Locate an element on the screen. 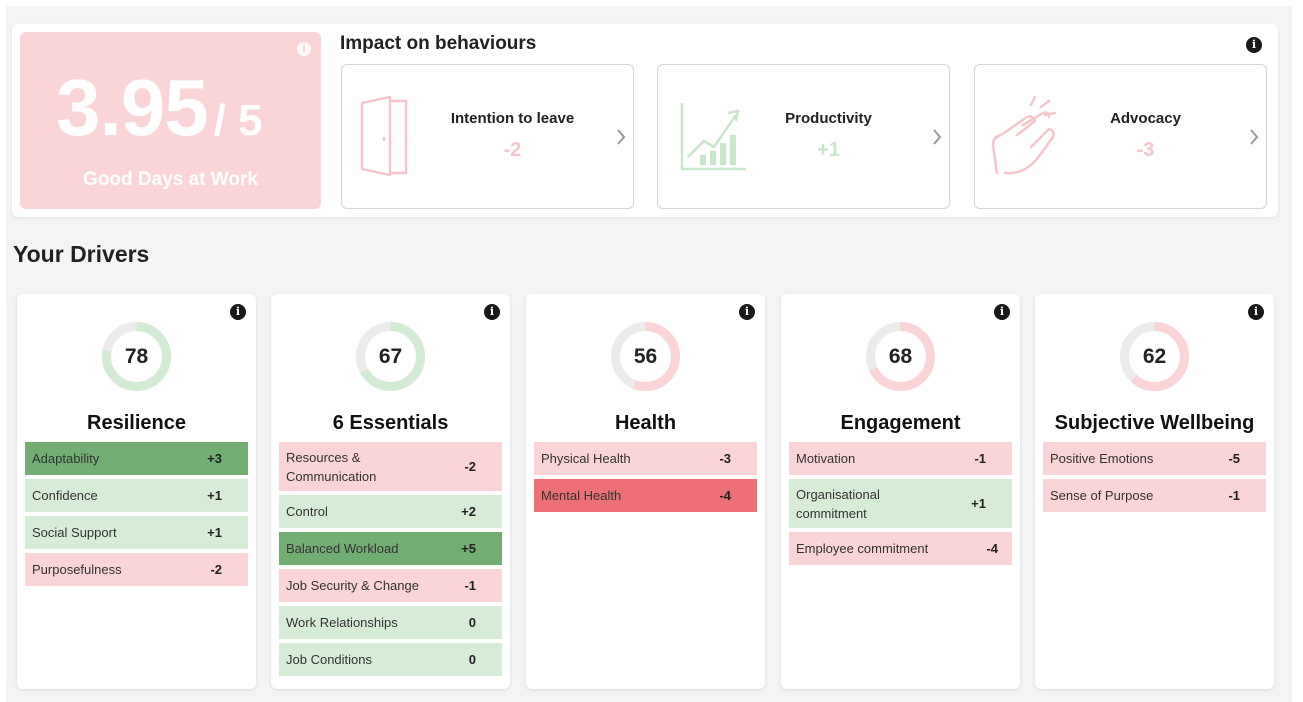 The image size is (1303, 702). driver-item: Adaptability +3 is located at coordinates (136, 458).